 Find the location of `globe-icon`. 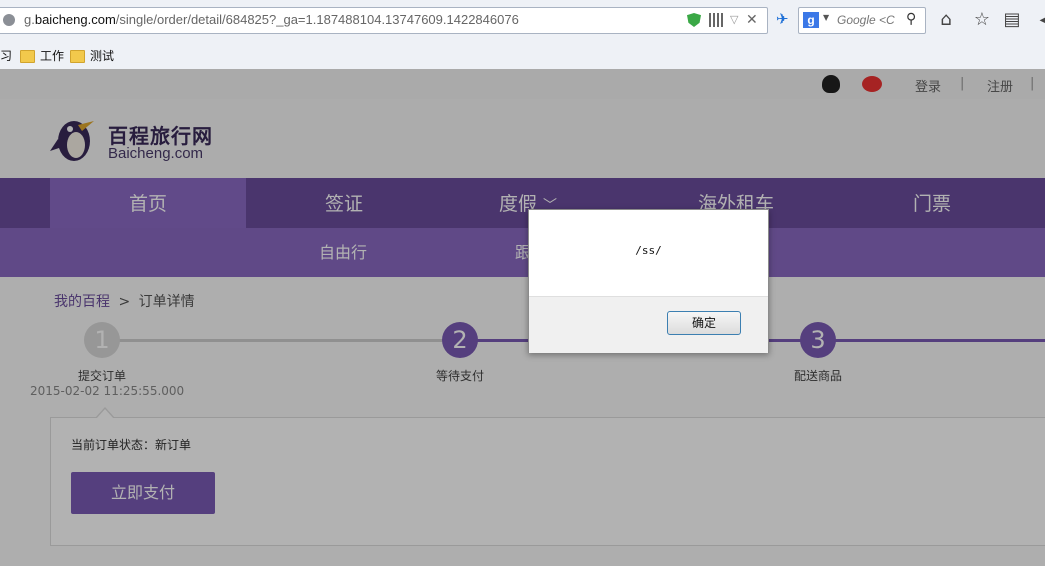

globe-icon is located at coordinates (9, 20).